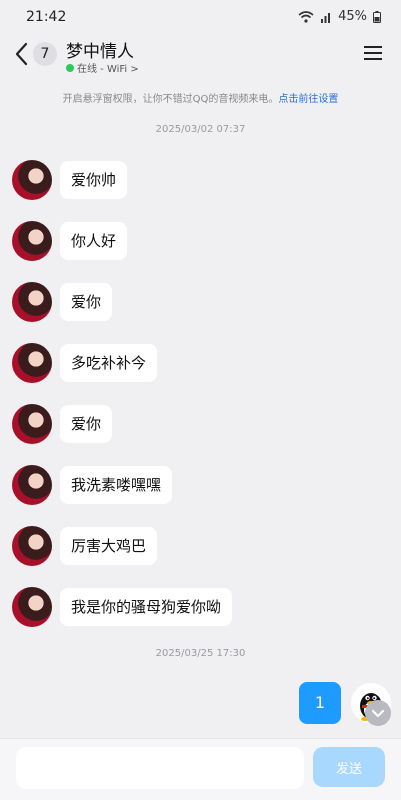 This screenshot has width=401, height=800. I want to click on message-row: 多吃补补今, so click(85, 363).